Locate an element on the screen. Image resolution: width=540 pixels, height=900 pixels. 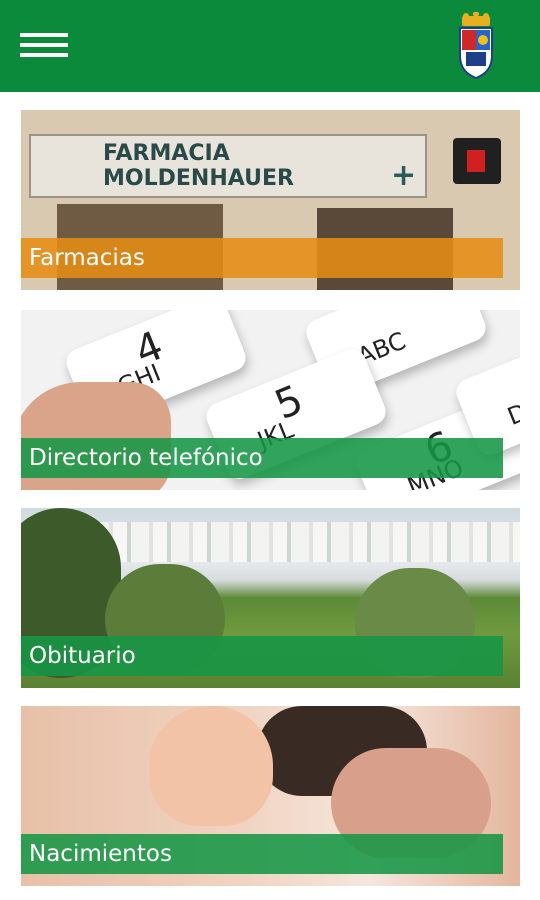
card-label: Farmacias is located at coordinates (262, 258).